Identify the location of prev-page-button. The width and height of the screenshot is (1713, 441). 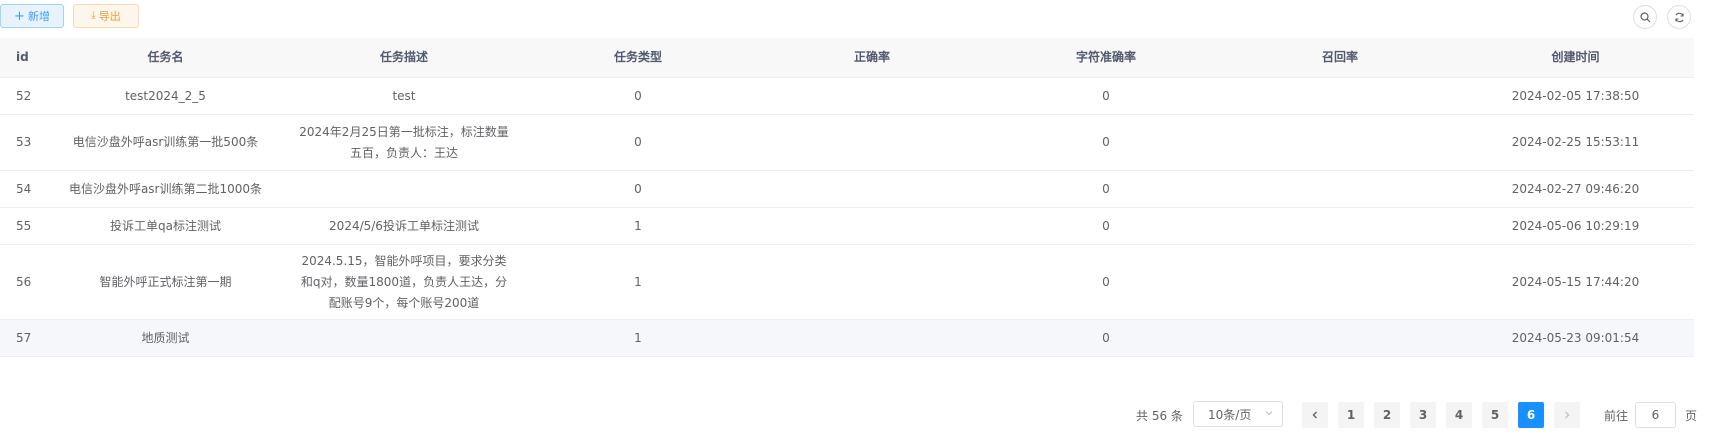
(1315, 415).